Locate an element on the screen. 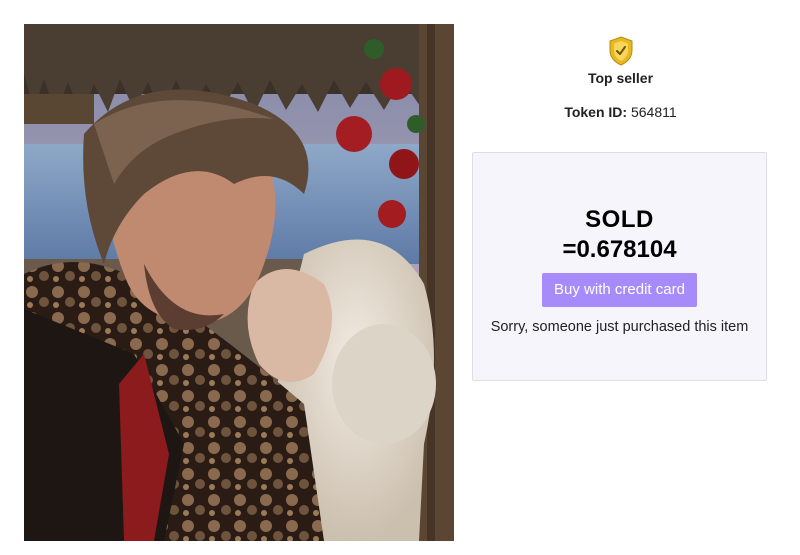  token-id-value: 564811 is located at coordinates (653, 112).